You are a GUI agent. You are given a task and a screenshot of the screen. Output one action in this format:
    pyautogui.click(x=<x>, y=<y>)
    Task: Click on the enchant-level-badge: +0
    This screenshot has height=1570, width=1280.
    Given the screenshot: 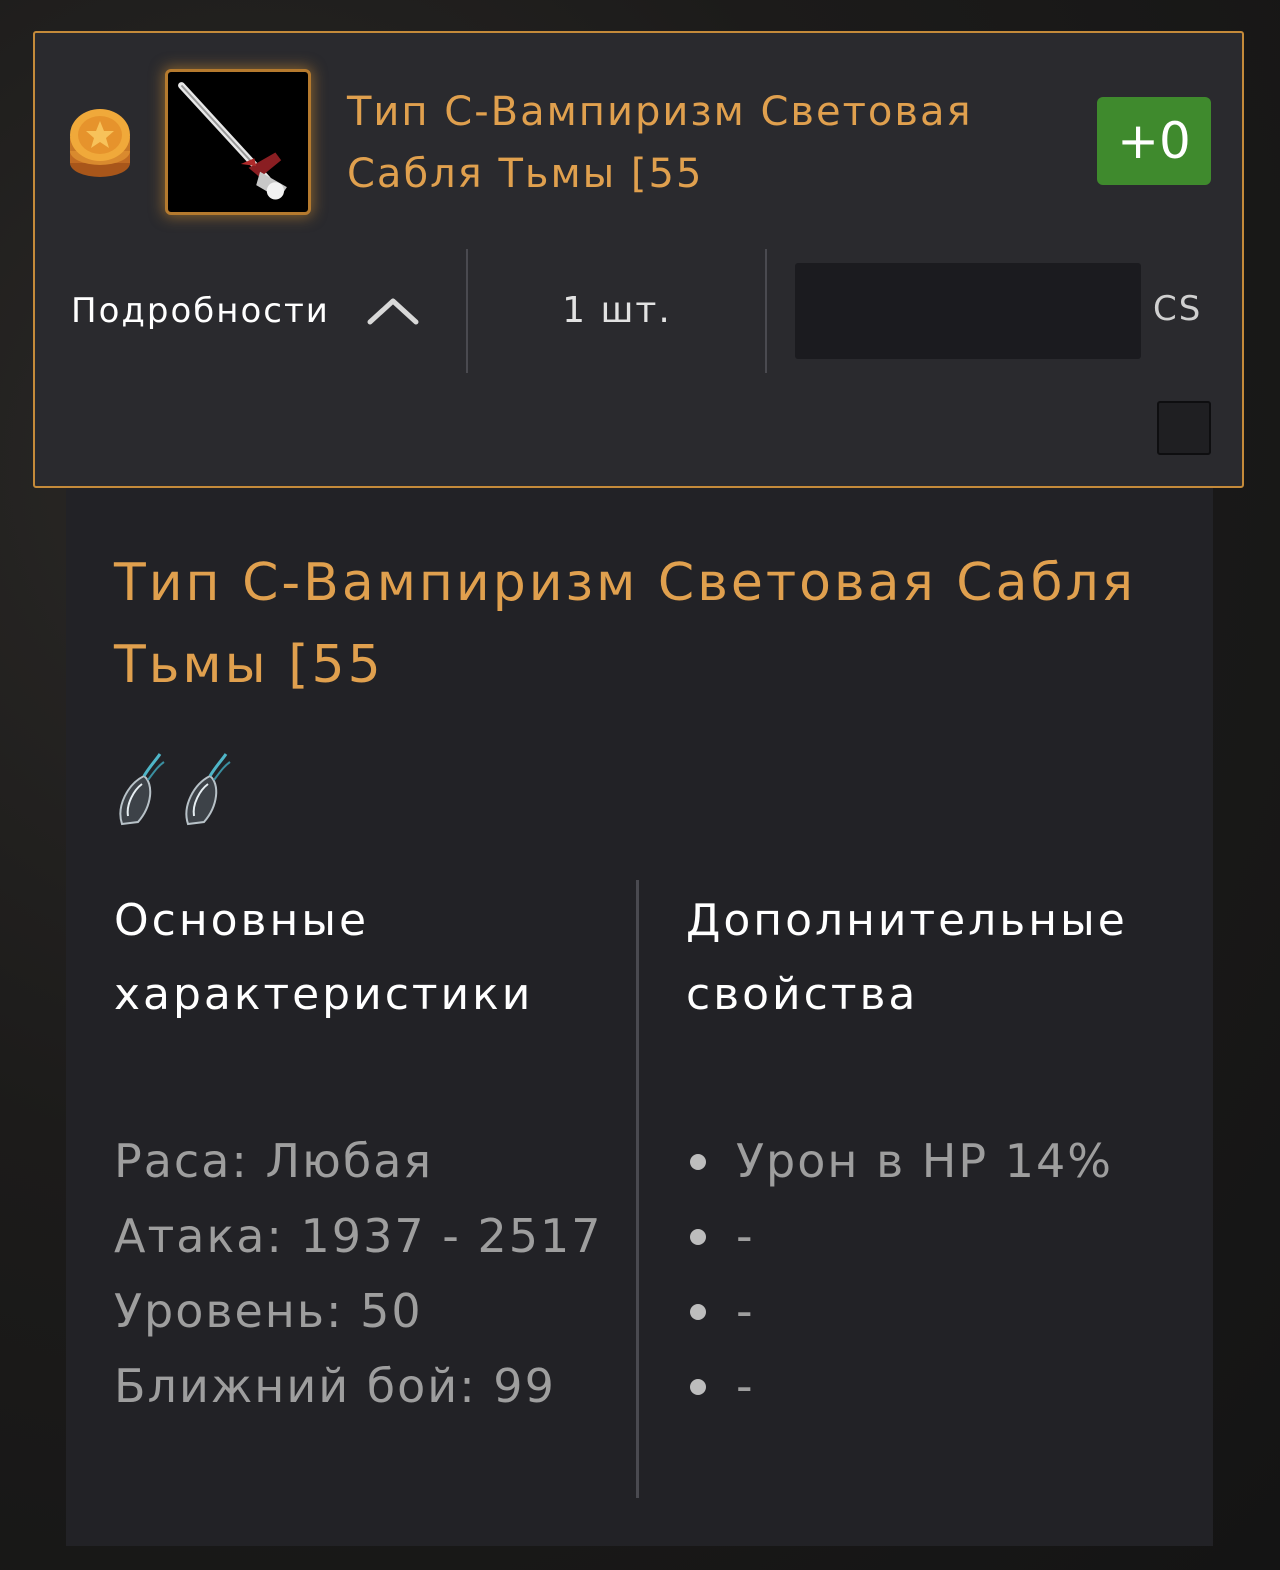 What is the action you would take?
    pyautogui.click(x=1154, y=141)
    